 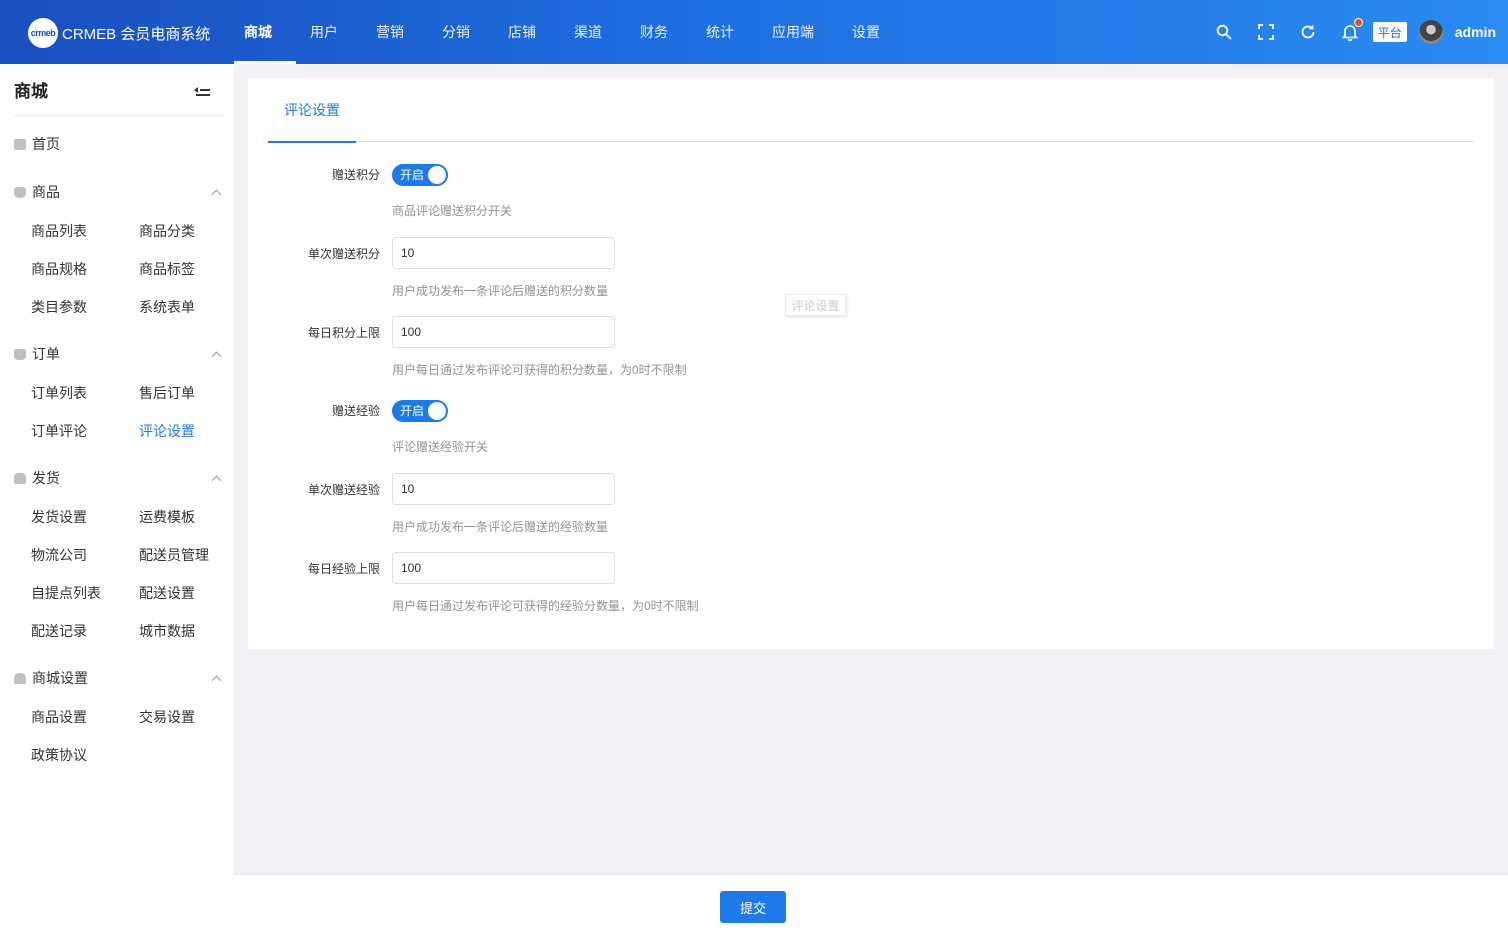 What do you see at coordinates (343, 333) in the screenshot?
I see `field-label: 每日积分上限` at bounding box center [343, 333].